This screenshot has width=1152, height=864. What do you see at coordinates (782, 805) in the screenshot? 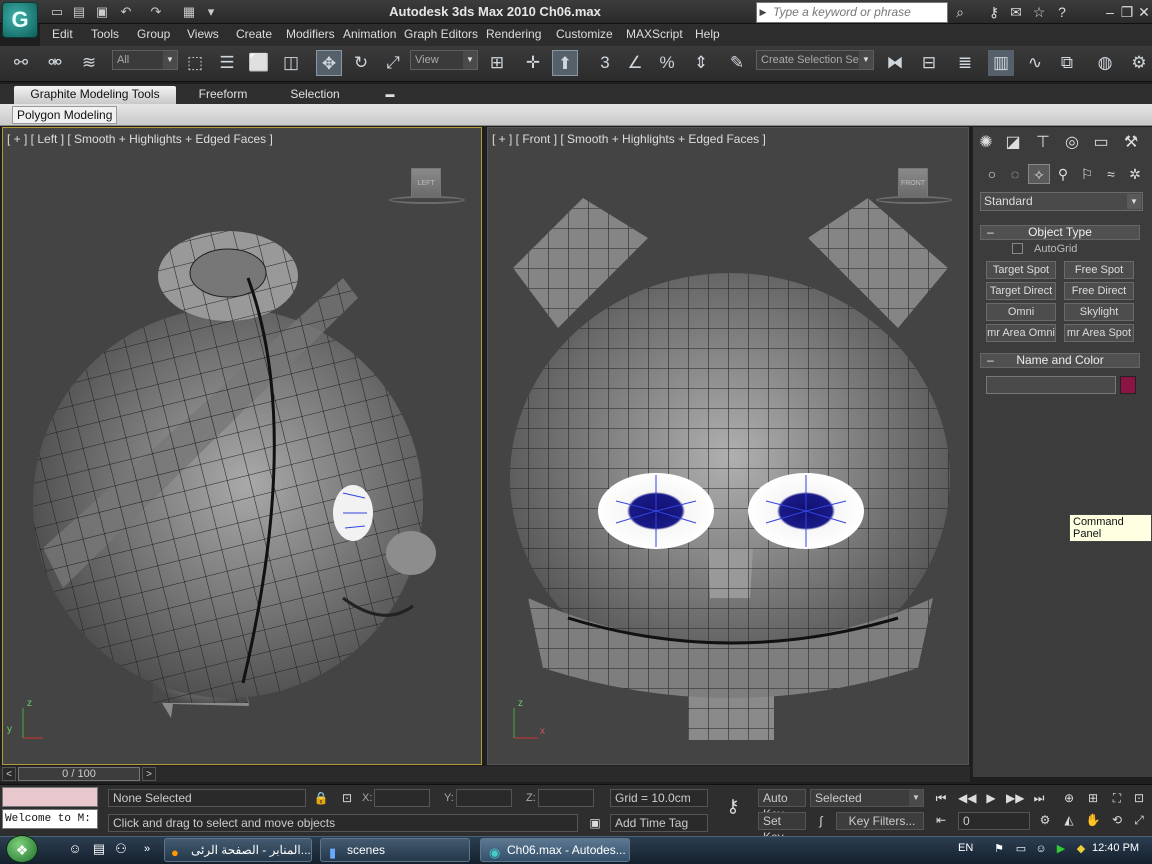
I see `auto-key-button: Auto Key` at bounding box center [782, 805].